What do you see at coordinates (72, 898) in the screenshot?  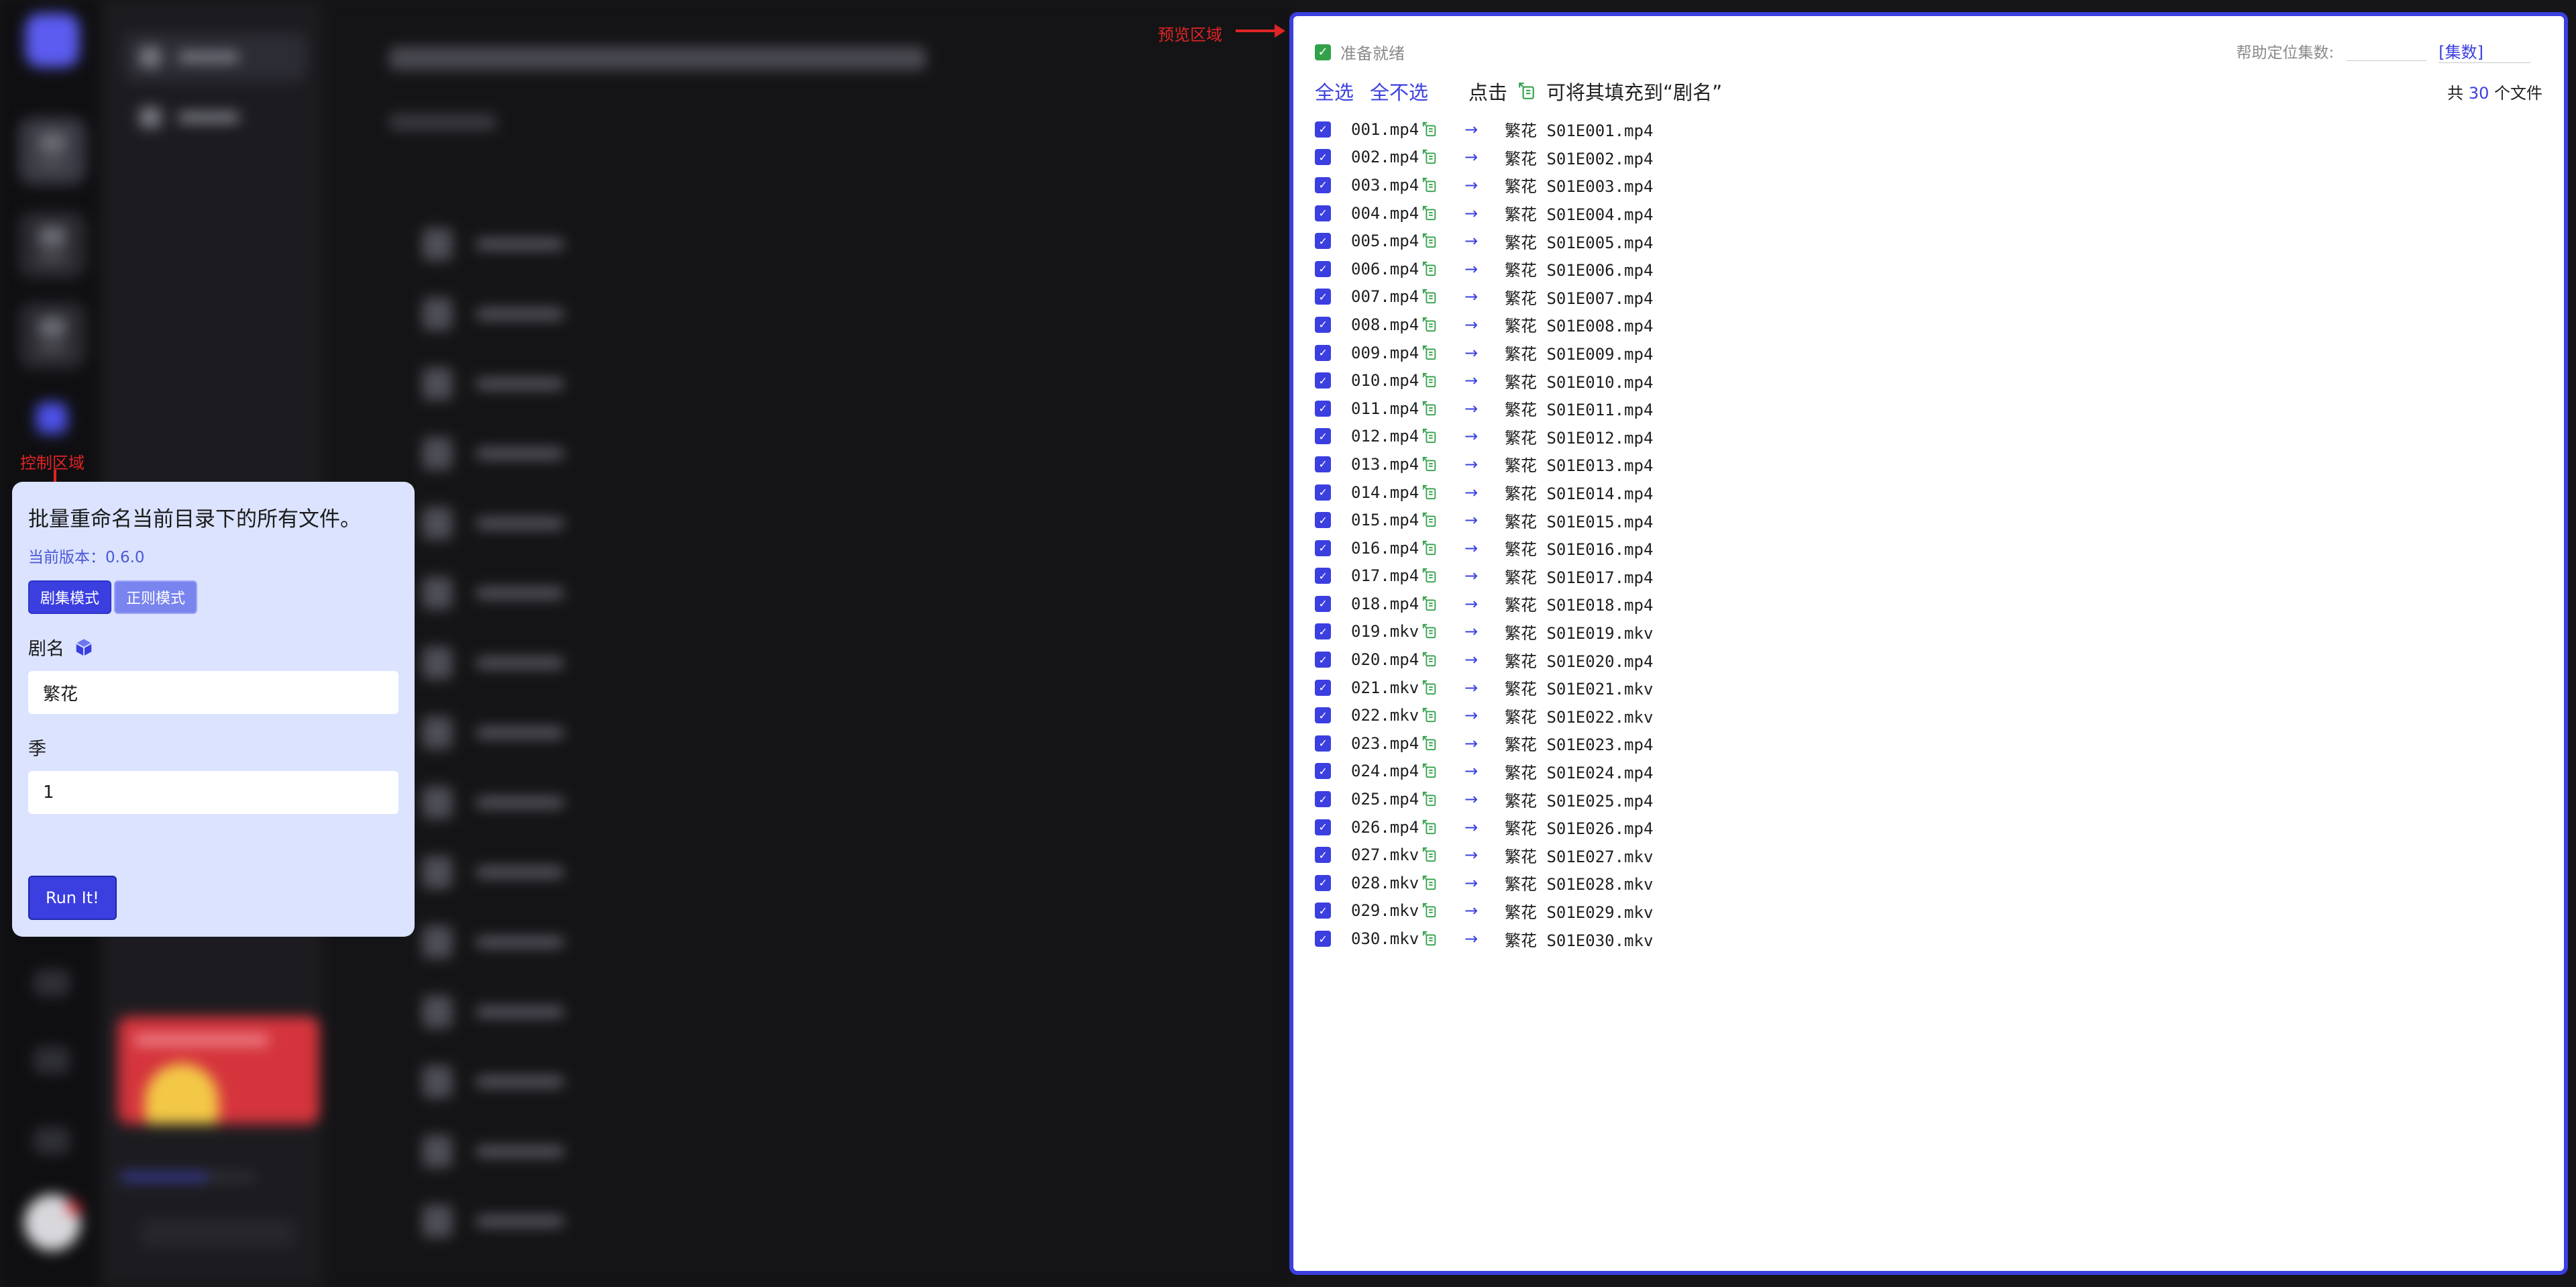 I see `run-button: Run It!` at bounding box center [72, 898].